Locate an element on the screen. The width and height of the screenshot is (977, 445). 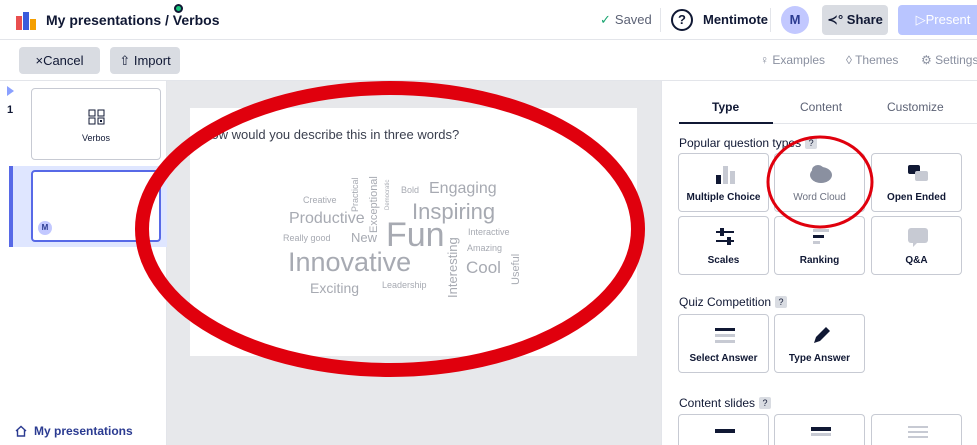
import-button: ⇧ Import is located at coordinates (145, 60).